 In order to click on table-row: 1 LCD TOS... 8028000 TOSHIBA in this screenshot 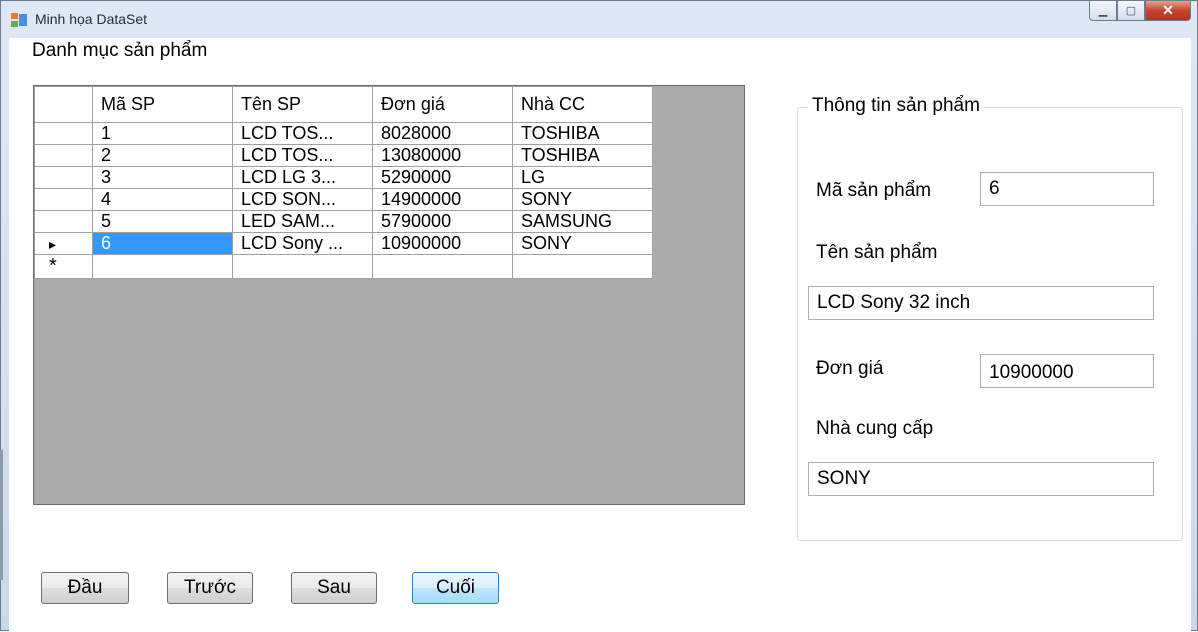, I will do `click(343, 133)`.